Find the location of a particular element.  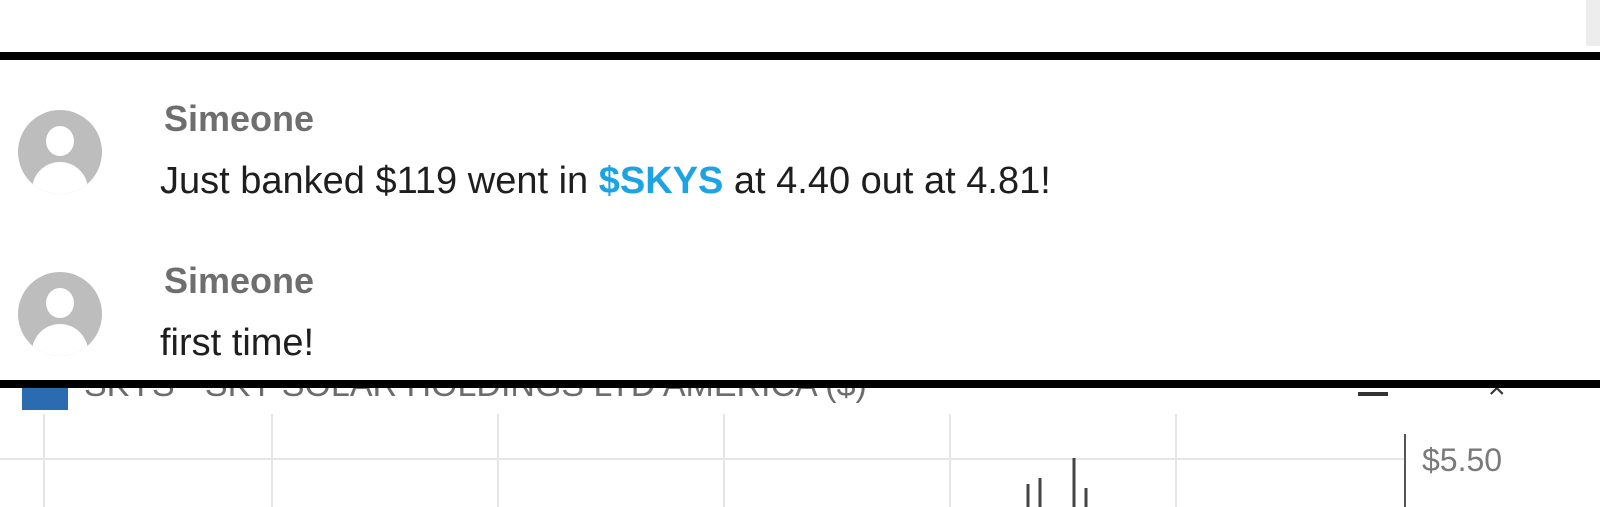

message-text-after: at 4.40 out at 4.81! is located at coordinates (887, 181).